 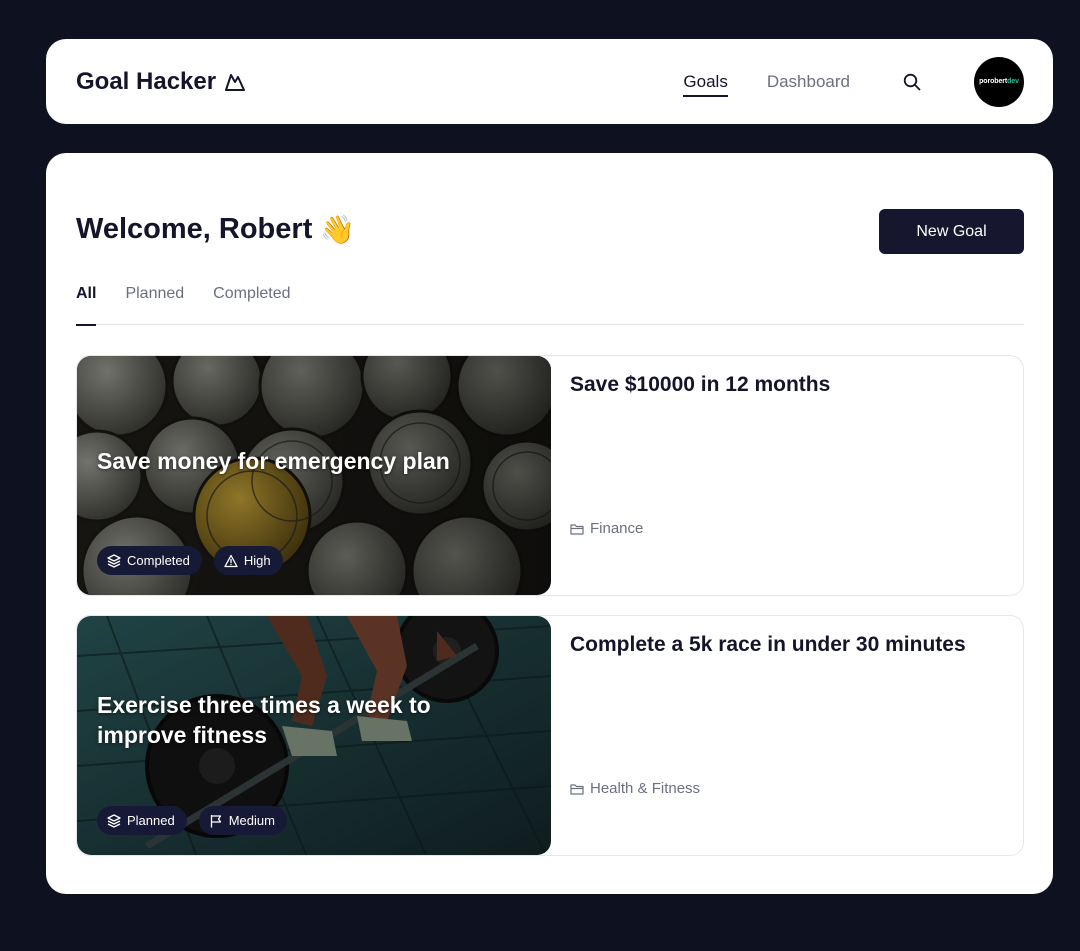 What do you see at coordinates (257, 560) in the screenshot?
I see `priority-label: High` at bounding box center [257, 560].